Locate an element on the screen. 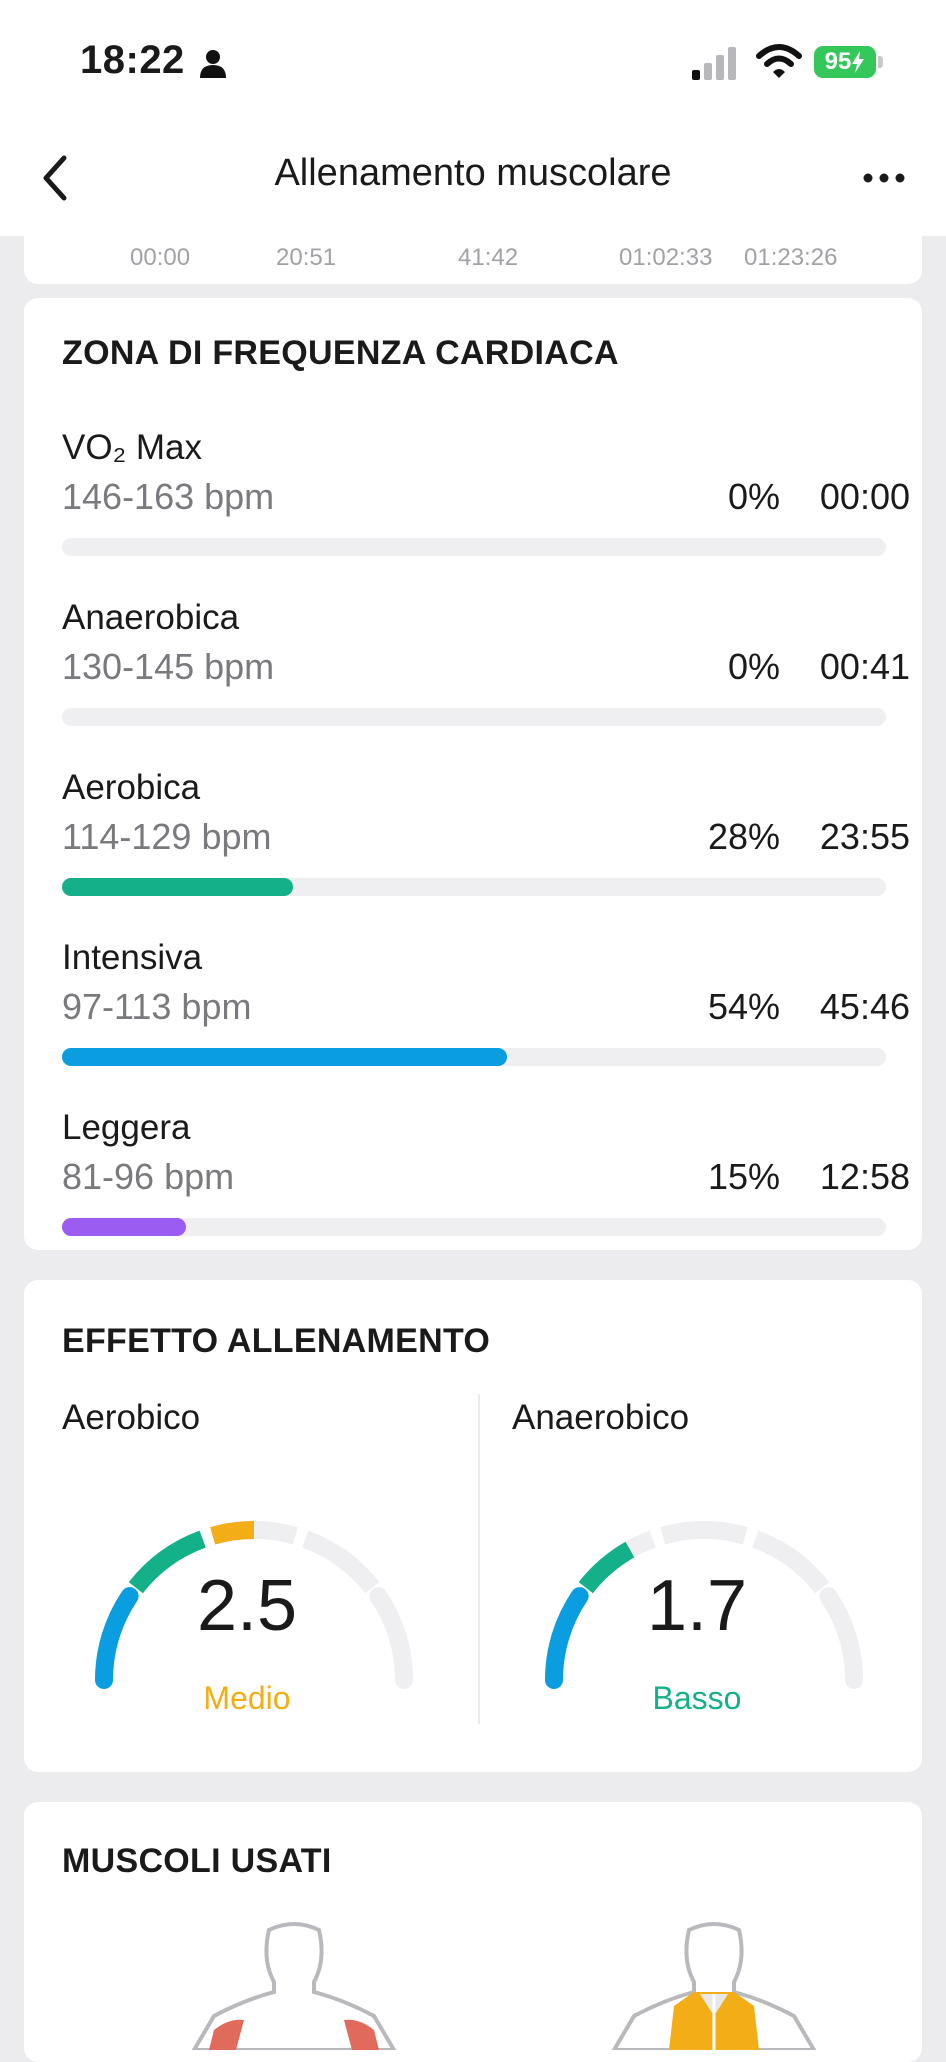 This screenshot has width=946, height=2062. anaerobic-score: 1.7 is located at coordinates (697, 1606).